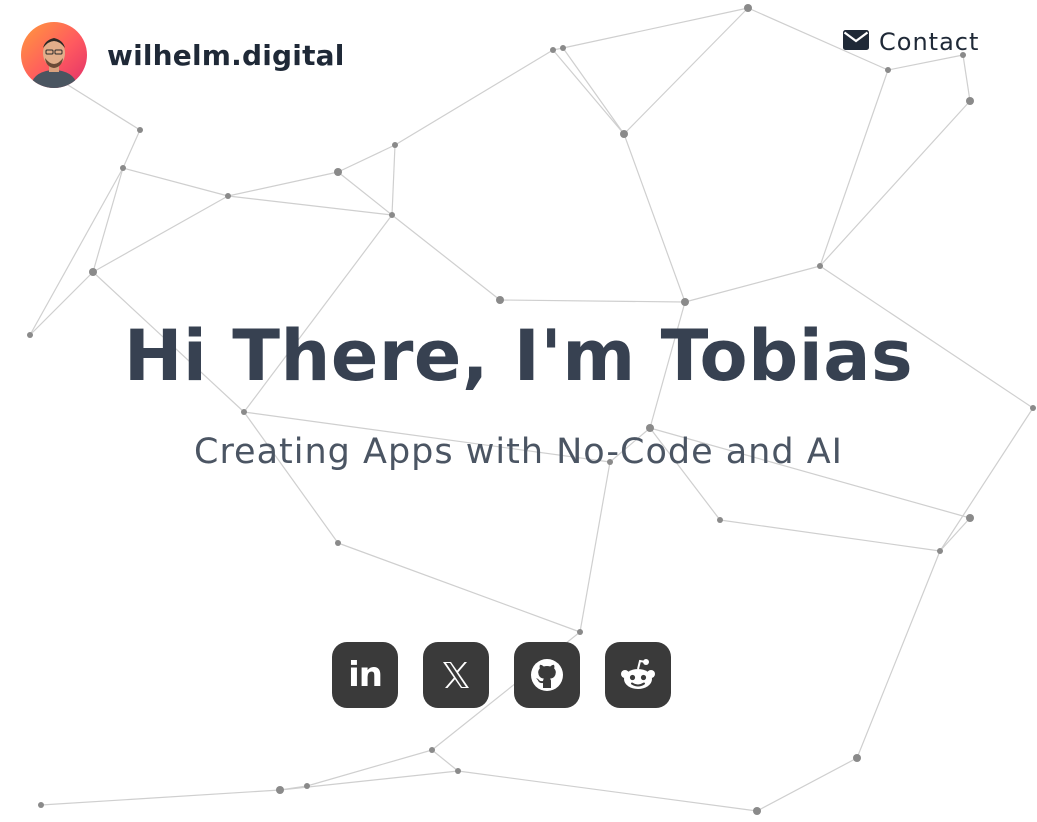  What do you see at coordinates (929, 42) in the screenshot?
I see `contact-label: Contact` at bounding box center [929, 42].